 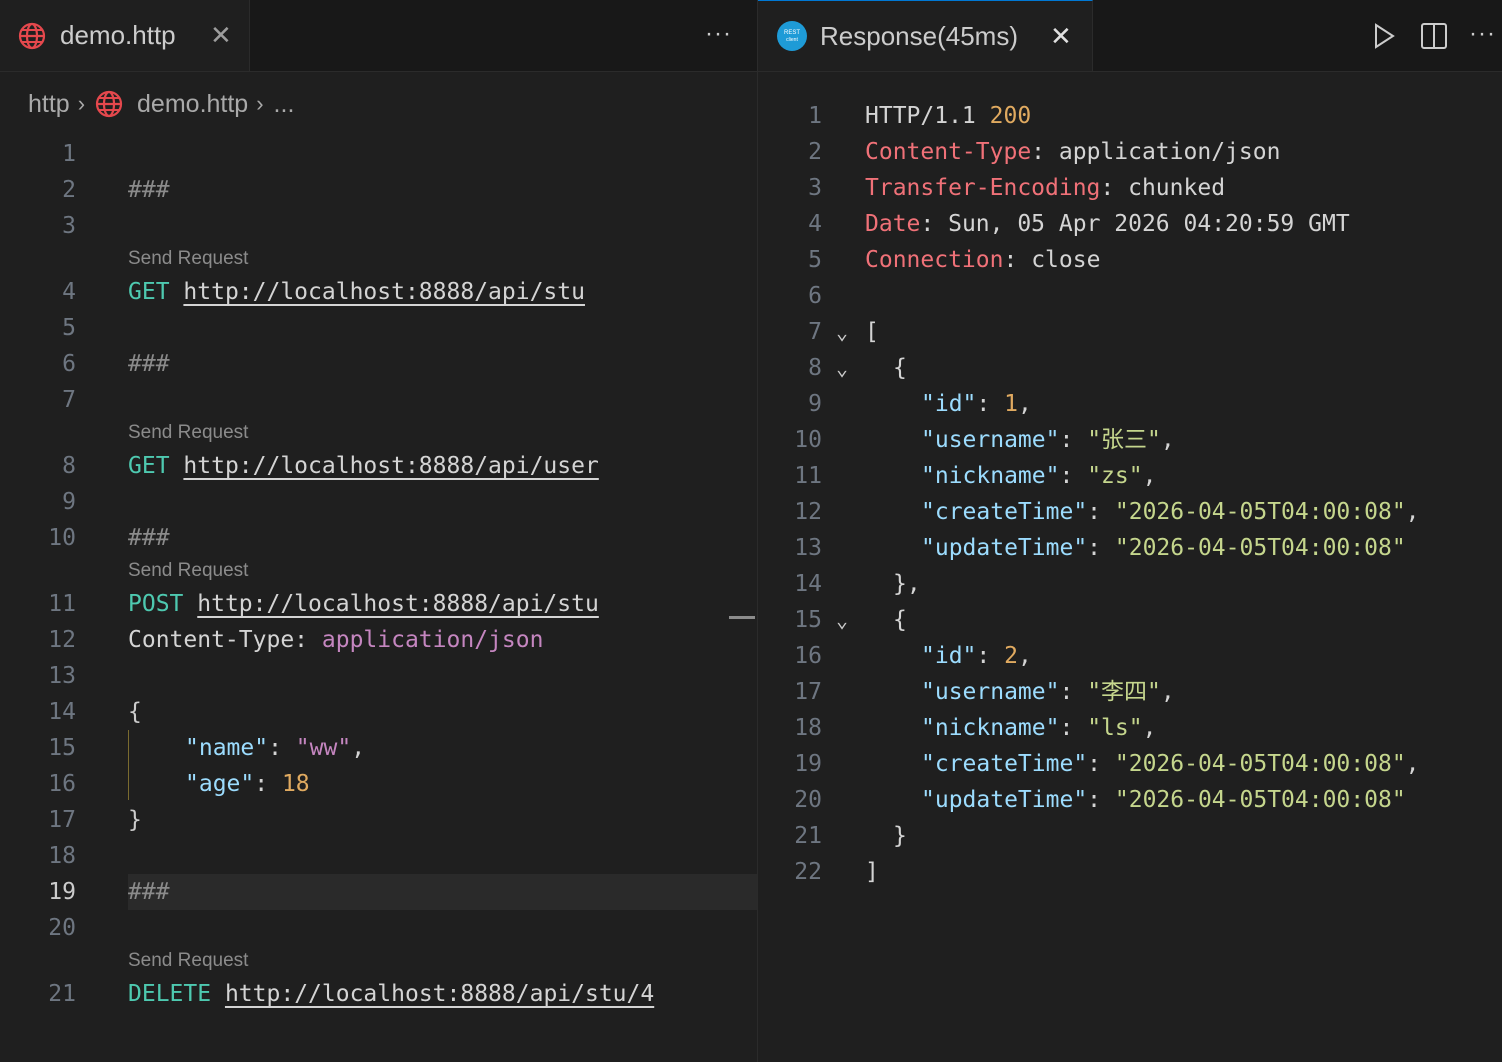 What do you see at coordinates (378, 676) in the screenshot?
I see `code-line: 13` at bounding box center [378, 676].